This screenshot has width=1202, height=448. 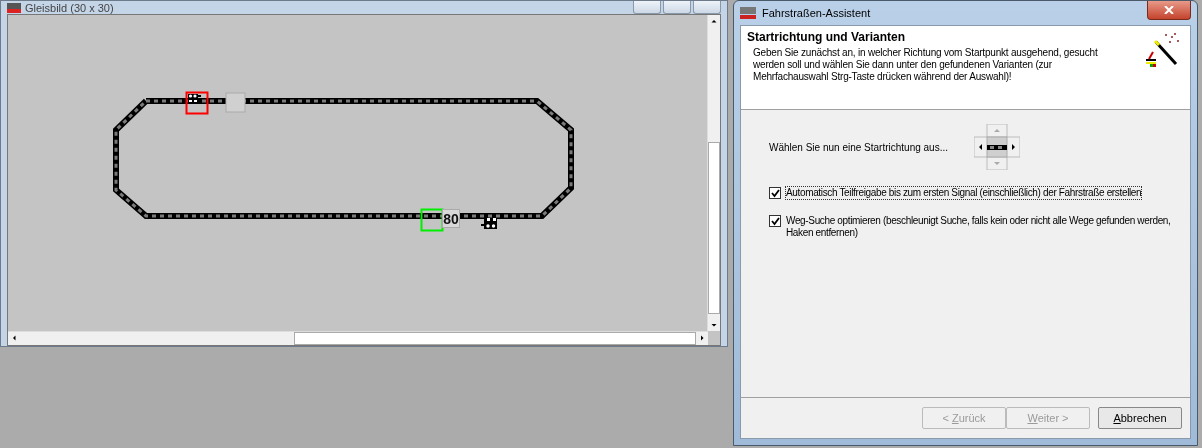 I want to click on close-button, so click(x=1169, y=10).